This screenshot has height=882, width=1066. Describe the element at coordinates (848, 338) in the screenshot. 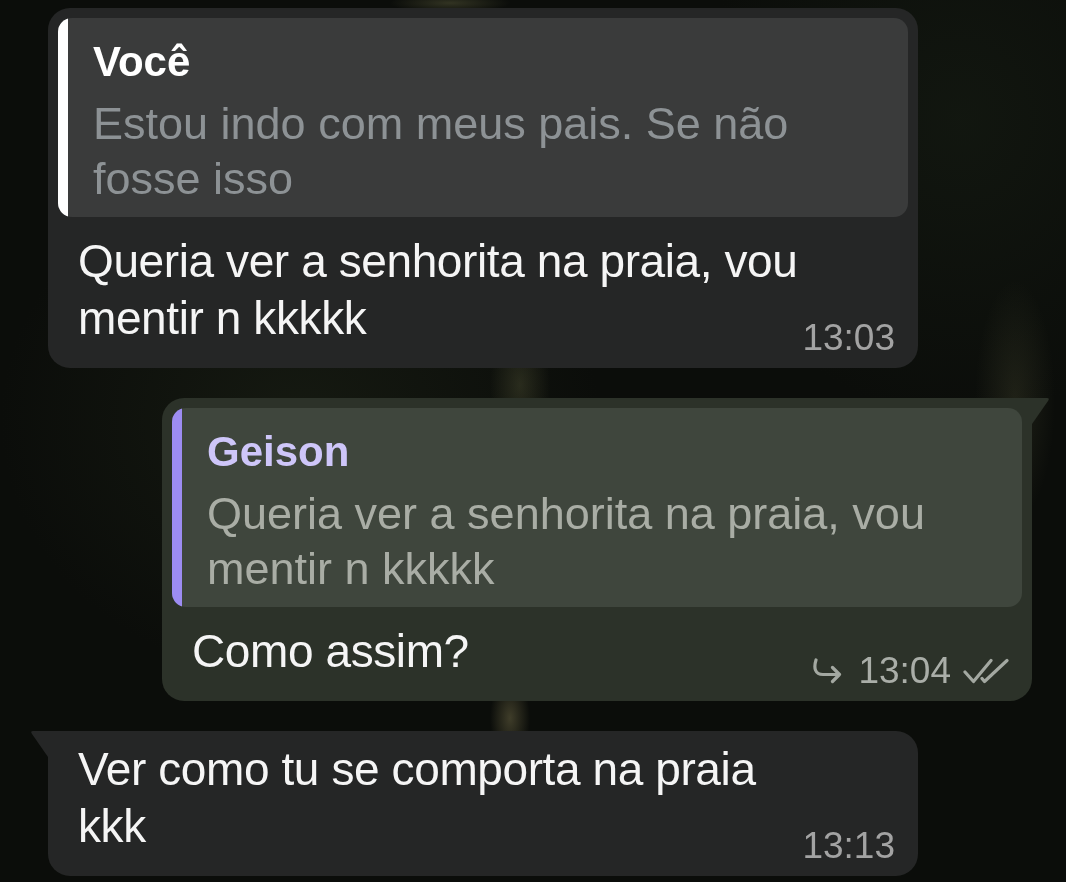

I see `message-time: 13:03` at that location.